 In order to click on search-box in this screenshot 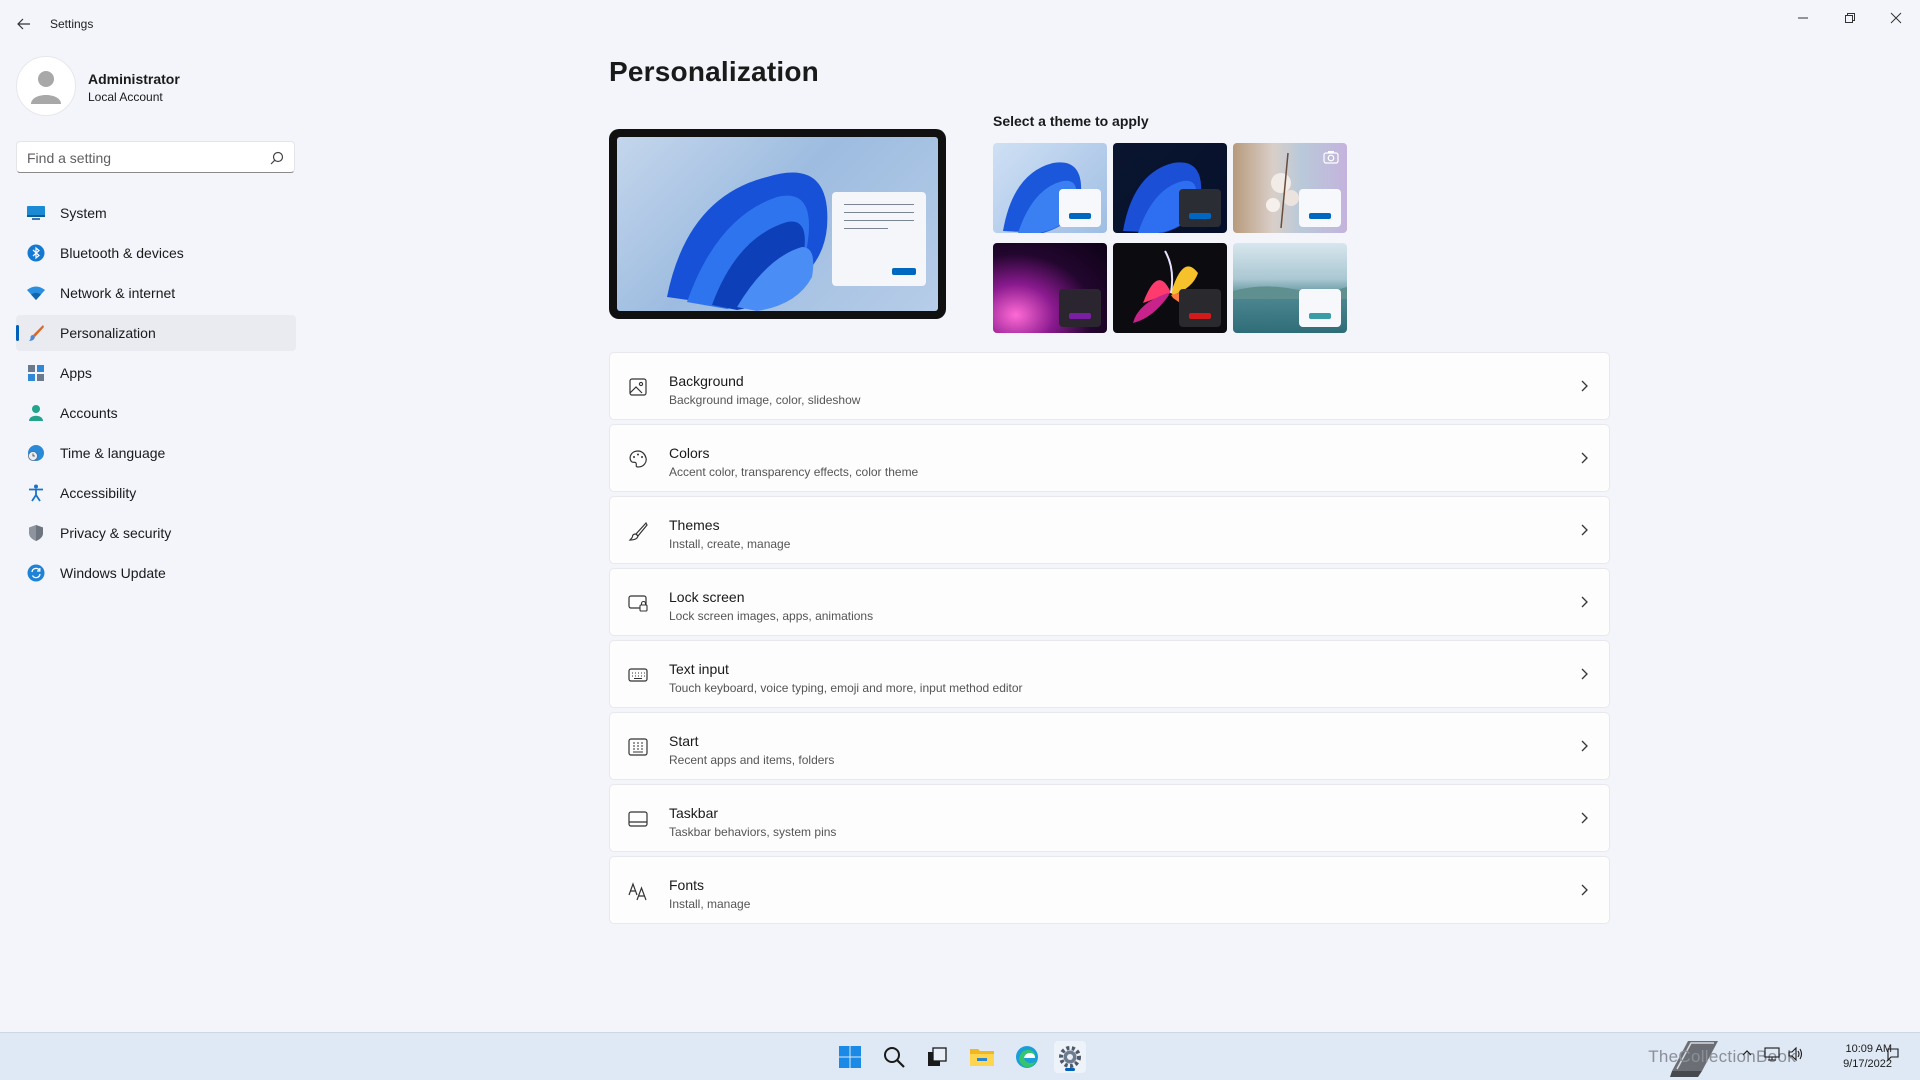, I will do `click(155, 157)`.